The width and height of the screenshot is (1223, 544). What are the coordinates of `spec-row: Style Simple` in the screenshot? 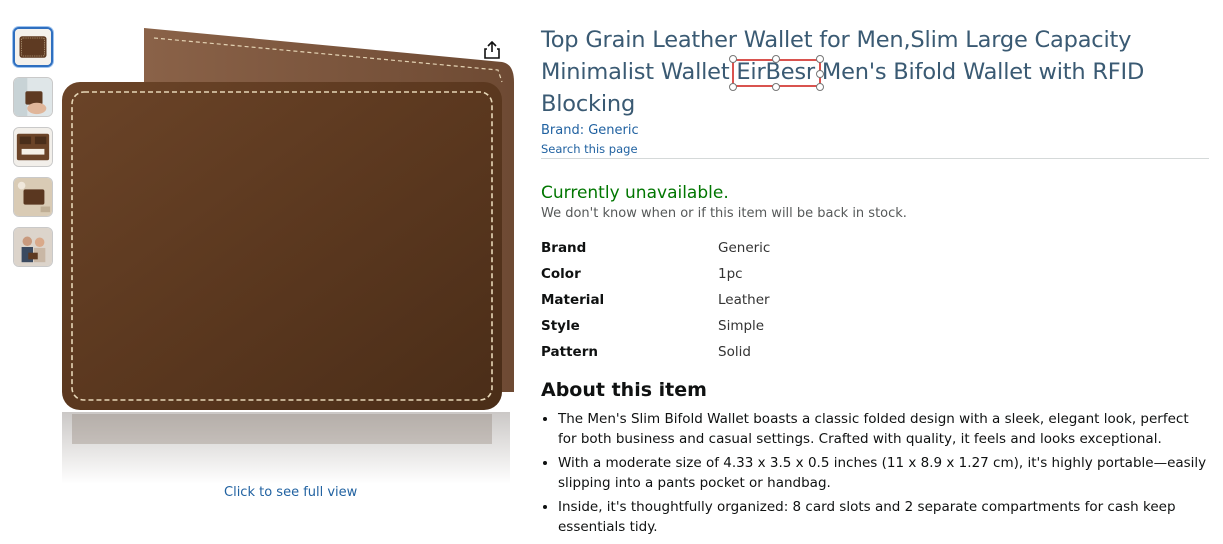 It's located at (655, 326).